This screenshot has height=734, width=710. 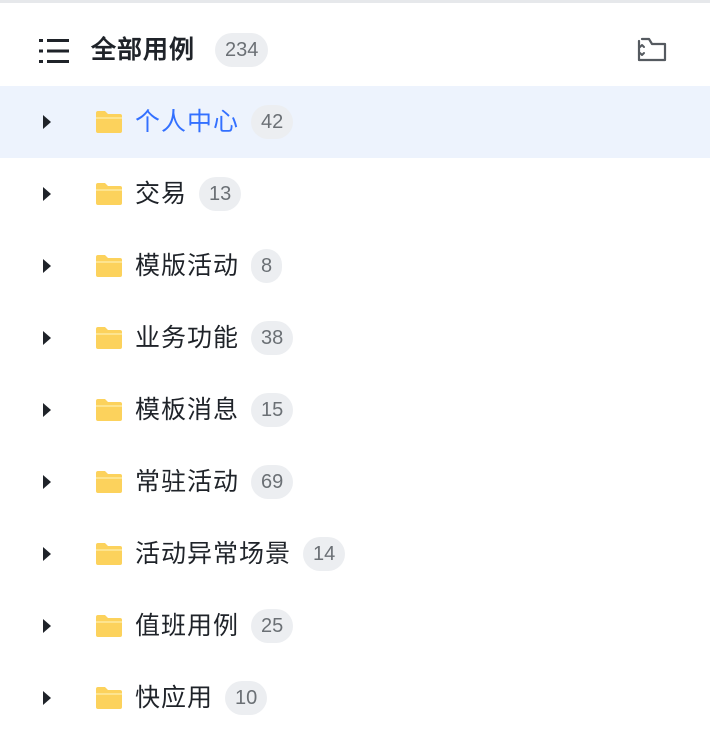 What do you see at coordinates (187, 409) in the screenshot?
I see `tree-row-label: 模板消息` at bounding box center [187, 409].